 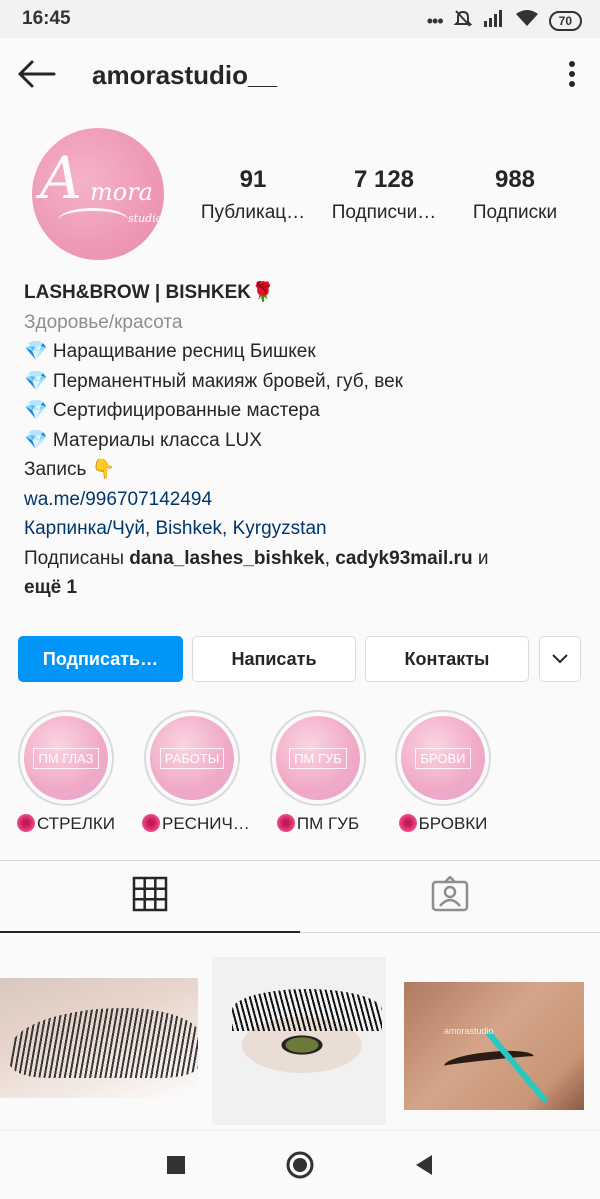 What do you see at coordinates (76, 823) in the screenshot?
I see `highlight-label: СТРЕЛКИ` at bounding box center [76, 823].